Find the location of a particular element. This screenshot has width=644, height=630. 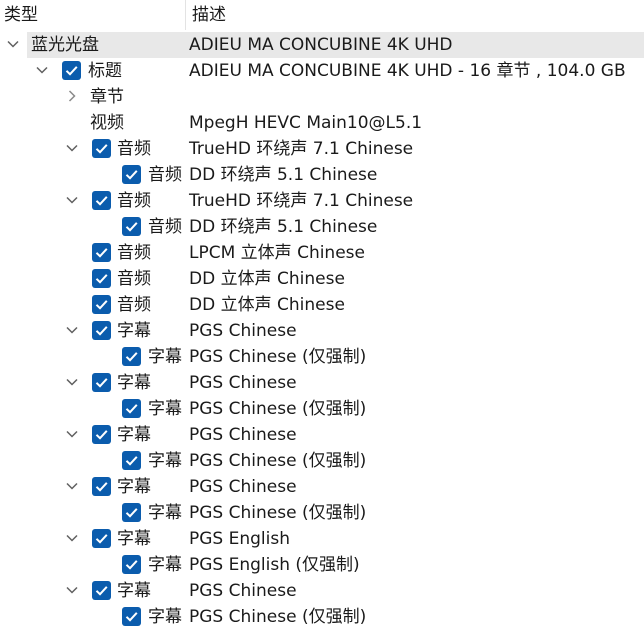

row-description: PGS English is located at coordinates (240, 539).